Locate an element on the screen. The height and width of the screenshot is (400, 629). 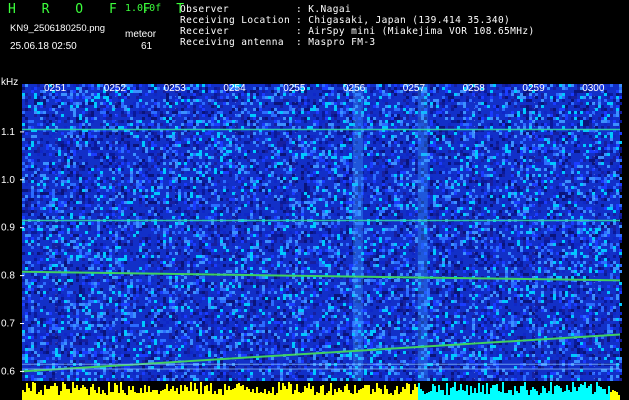
x-tick-label: 0300 is located at coordinates (593, 88).